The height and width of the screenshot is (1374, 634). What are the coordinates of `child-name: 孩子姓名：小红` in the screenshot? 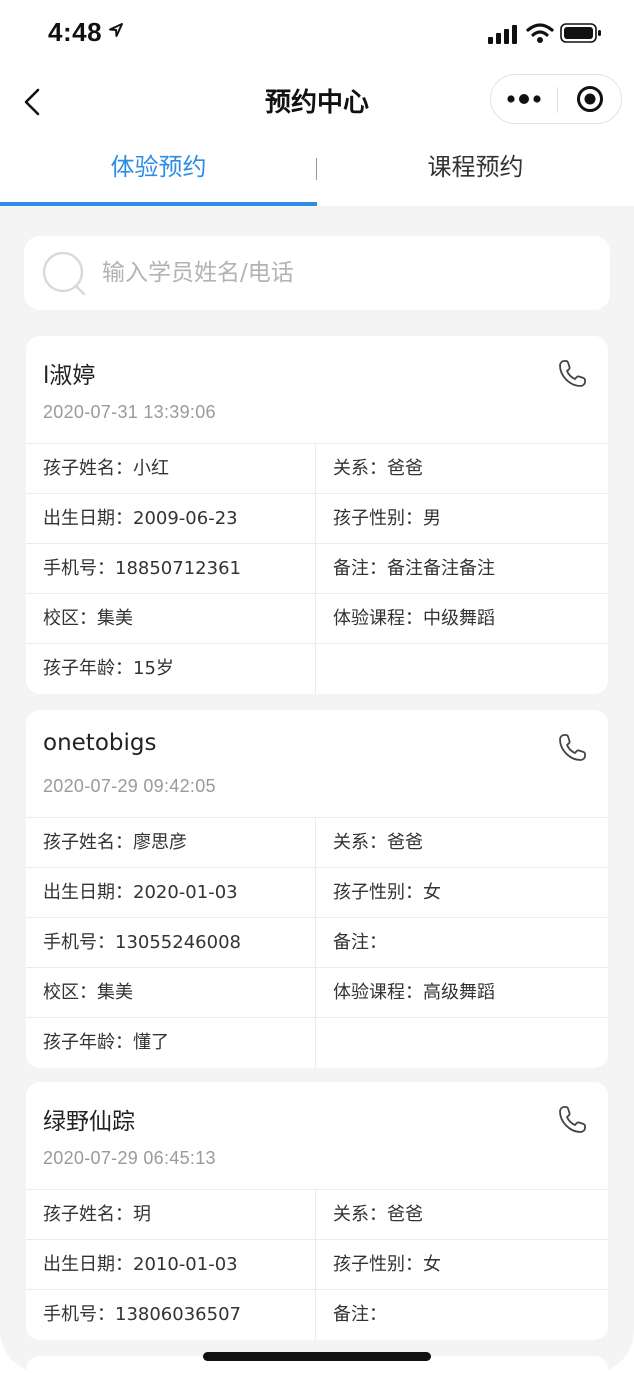 It's located at (106, 468).